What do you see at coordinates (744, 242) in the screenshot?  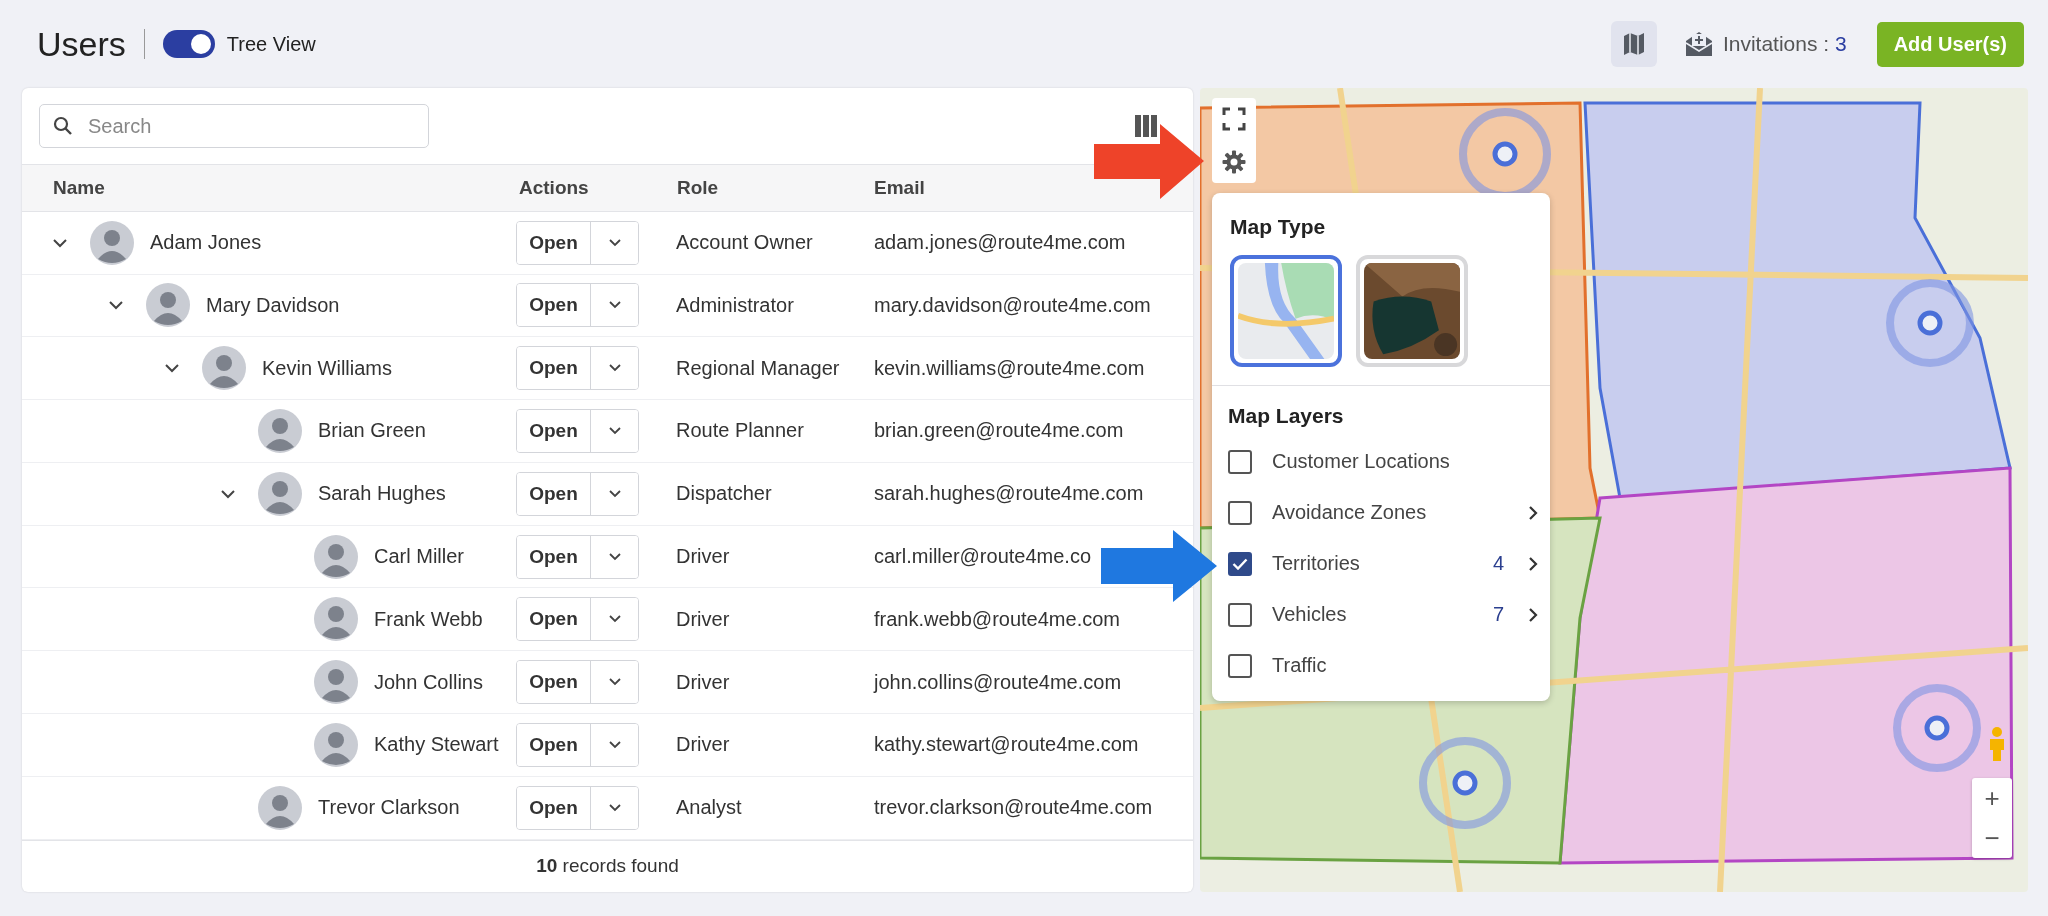 I see `role-text: Account Owner` at bounding box center [744, 242].